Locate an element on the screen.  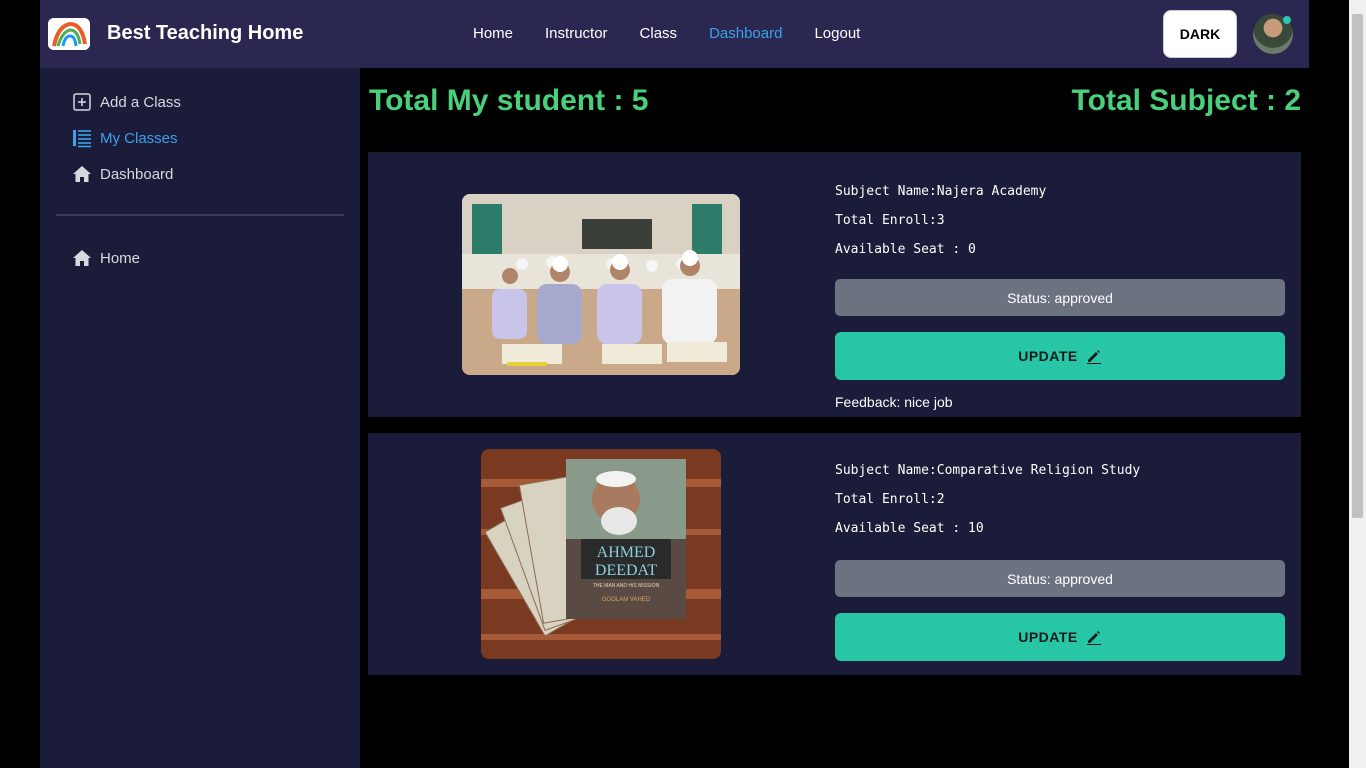
sidebar-item-label: Dashboard is located at coordinates (137, 174).